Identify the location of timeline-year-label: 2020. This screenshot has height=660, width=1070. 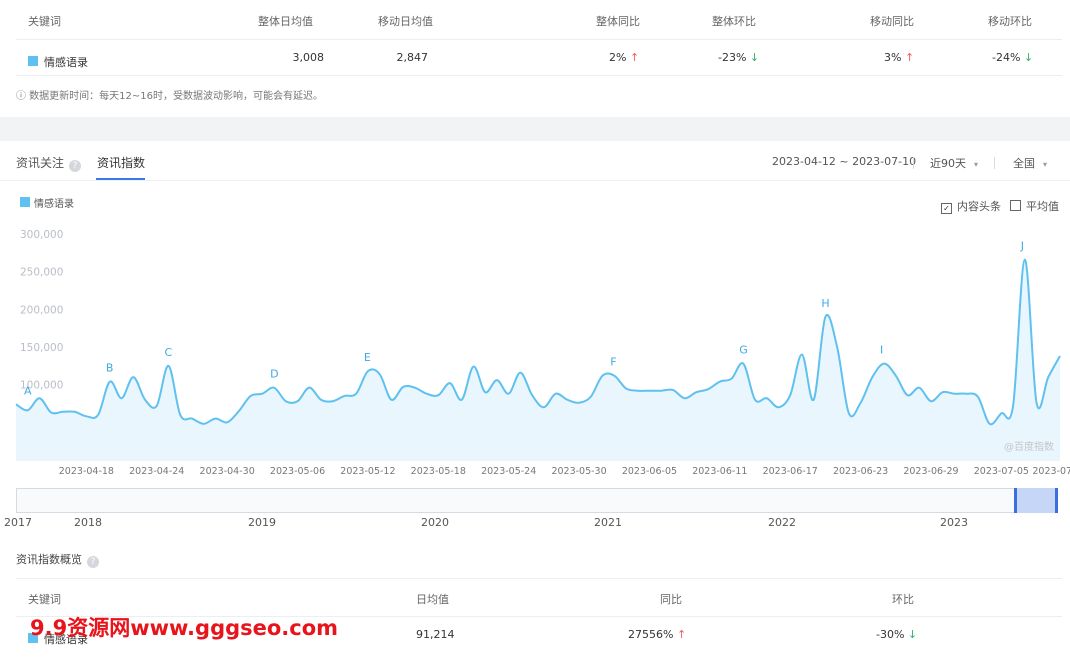
(435, 522).